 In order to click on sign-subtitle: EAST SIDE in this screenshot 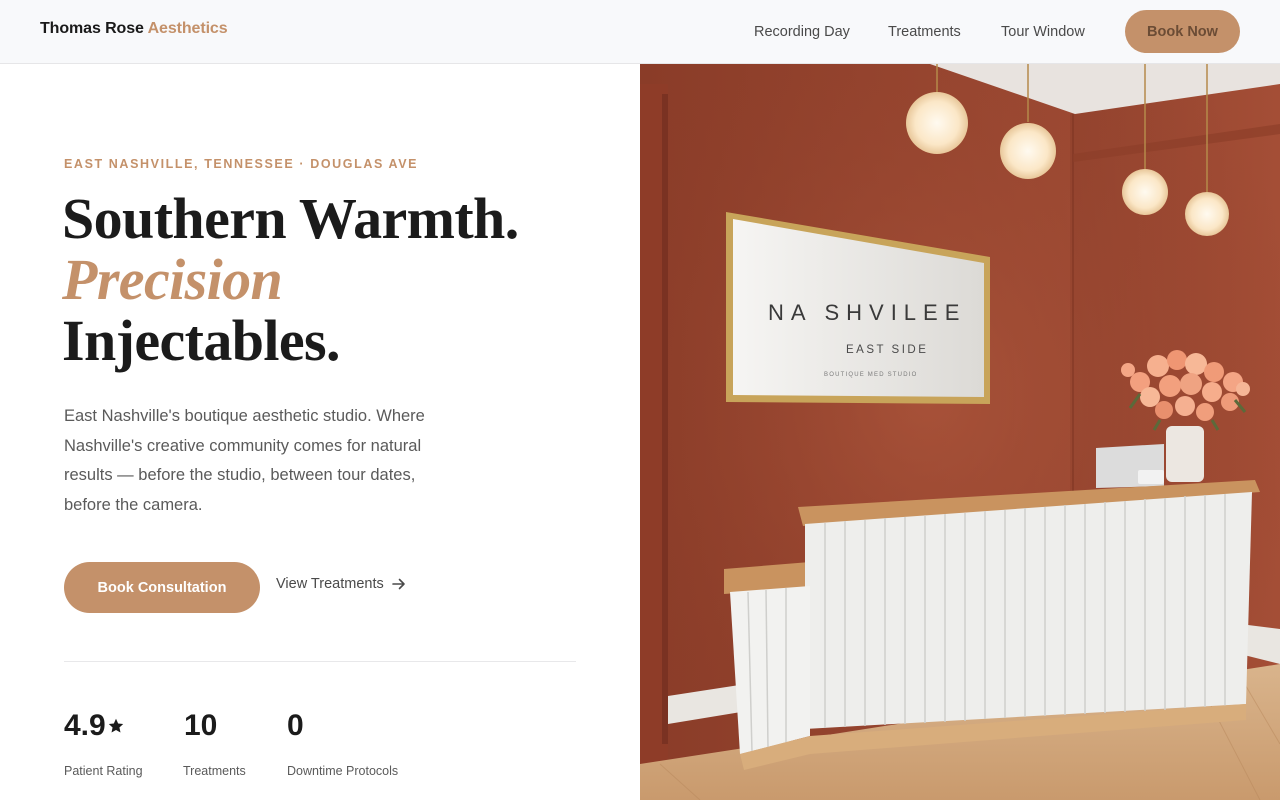, I will do `click(887, 350)`.